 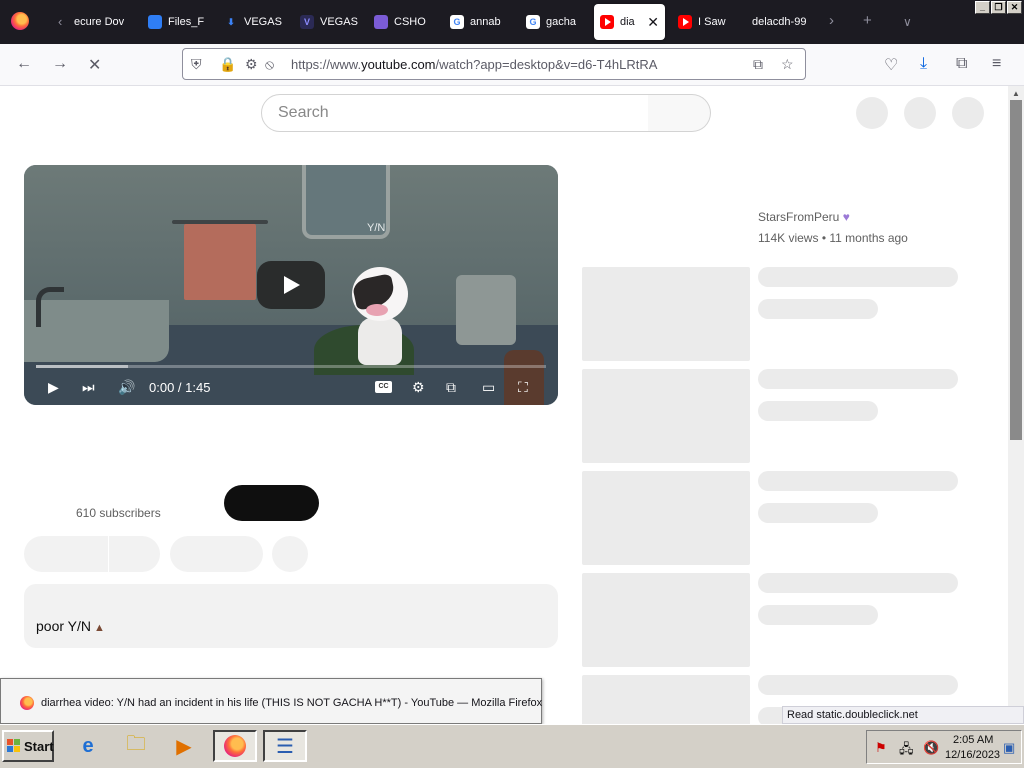 What do you see at coordinates (512, 746) in the screenshot?
I see `windows-taskbar: Start e 🗀 ▶ ☰ ⚑ 🖧 🔇 2:05 AM 12/16/2023 ▣` at bounding box center [512, 746].